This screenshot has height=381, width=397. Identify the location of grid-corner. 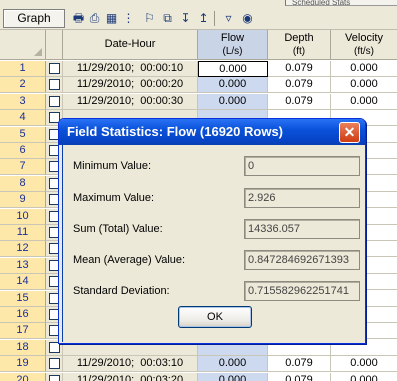
(23, 45).